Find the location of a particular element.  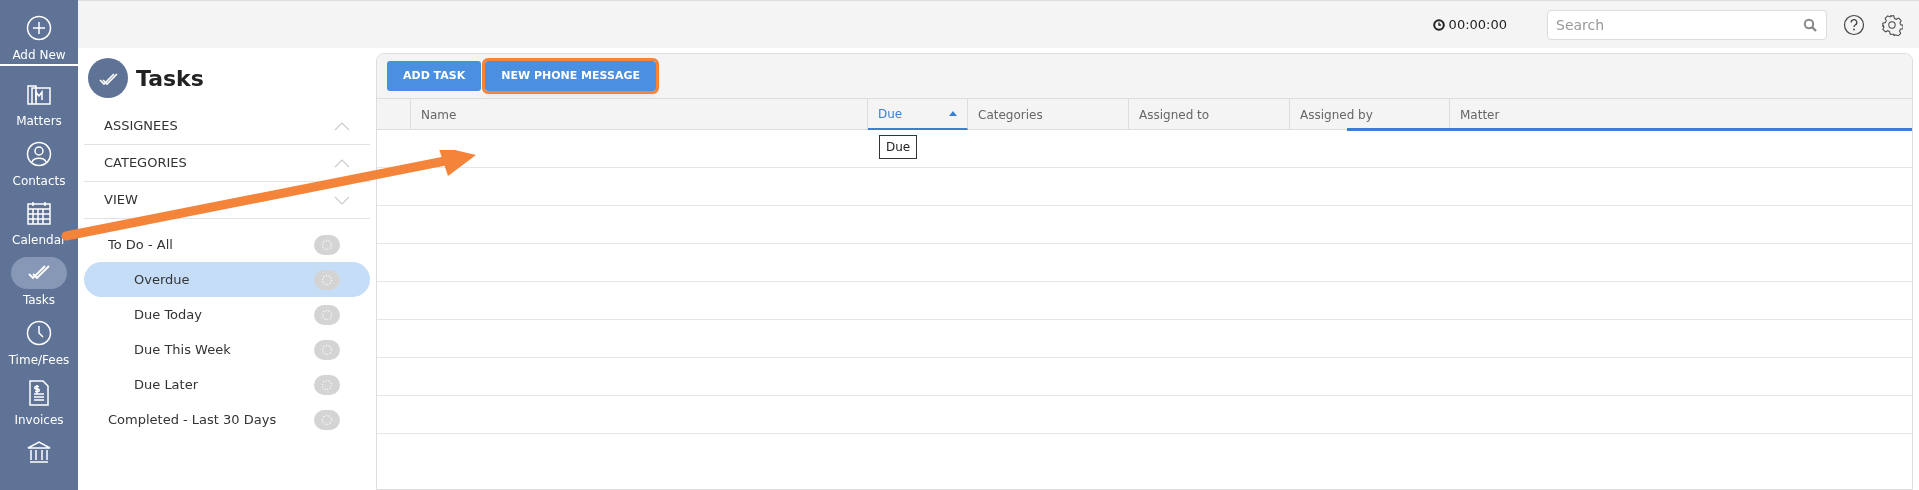

page-title: Tasks is located at coordinates (170, 78).